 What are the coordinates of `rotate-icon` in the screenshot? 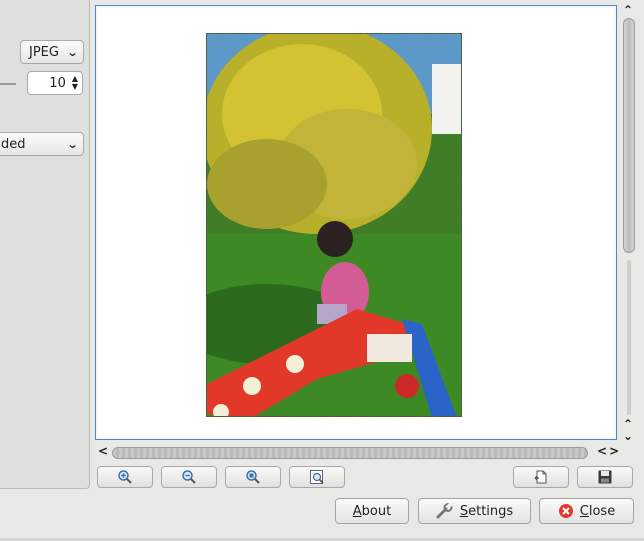 It's located at (540, 477).